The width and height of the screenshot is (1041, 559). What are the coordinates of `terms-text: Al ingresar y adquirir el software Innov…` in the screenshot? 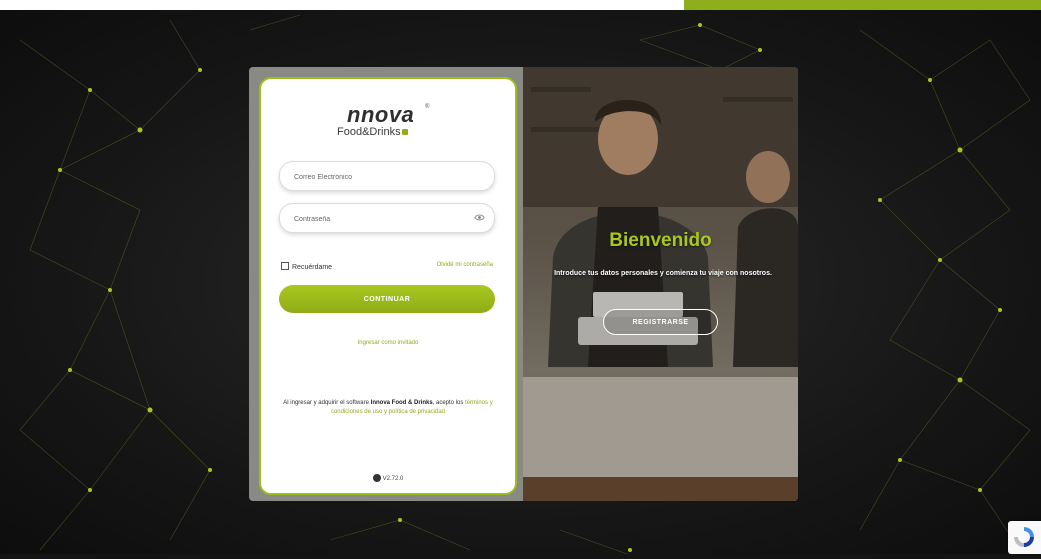 It's located at (388, 407).